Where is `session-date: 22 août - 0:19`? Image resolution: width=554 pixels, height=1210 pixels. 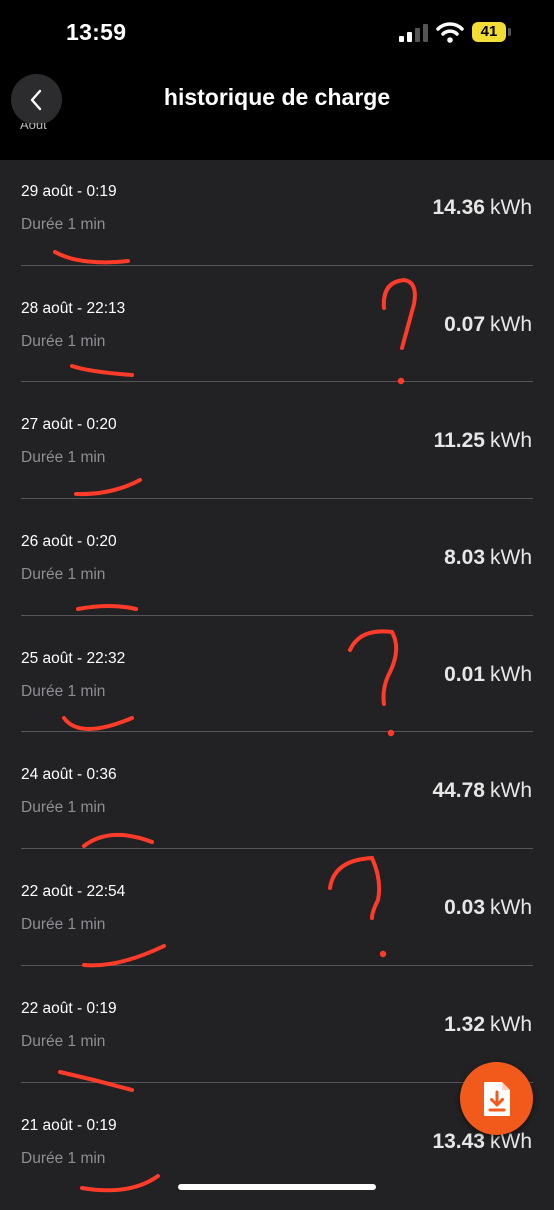
session-date: 22 août - 0:19 is located at coordinates (69, 1009).